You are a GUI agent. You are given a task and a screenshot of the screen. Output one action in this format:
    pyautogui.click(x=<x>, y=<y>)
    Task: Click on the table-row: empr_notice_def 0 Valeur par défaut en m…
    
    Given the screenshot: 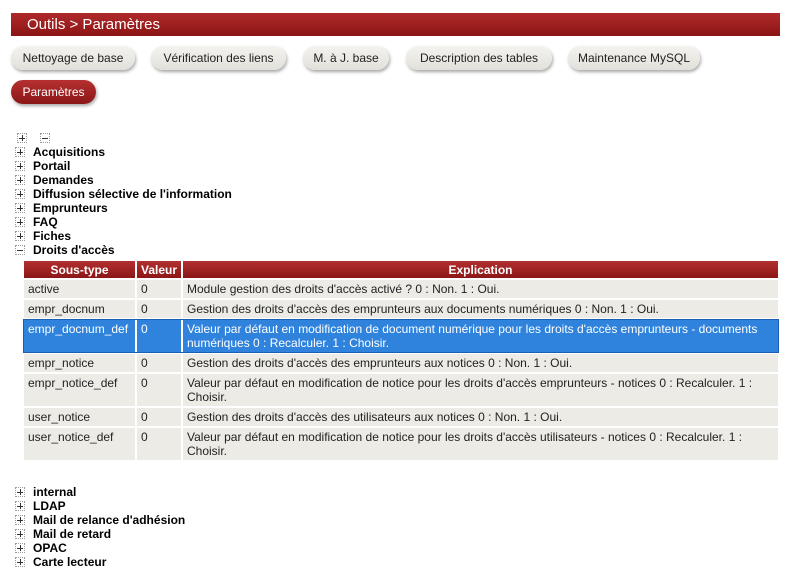 What is the action you would take?
    pyautogui.click(x=401, y=390)
    